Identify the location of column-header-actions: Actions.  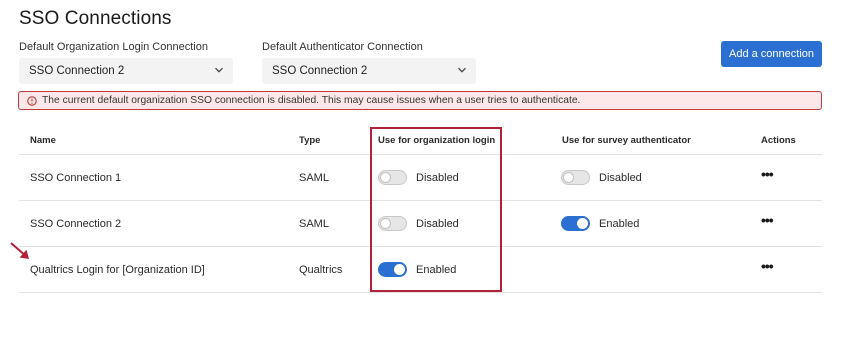
(778, 140).